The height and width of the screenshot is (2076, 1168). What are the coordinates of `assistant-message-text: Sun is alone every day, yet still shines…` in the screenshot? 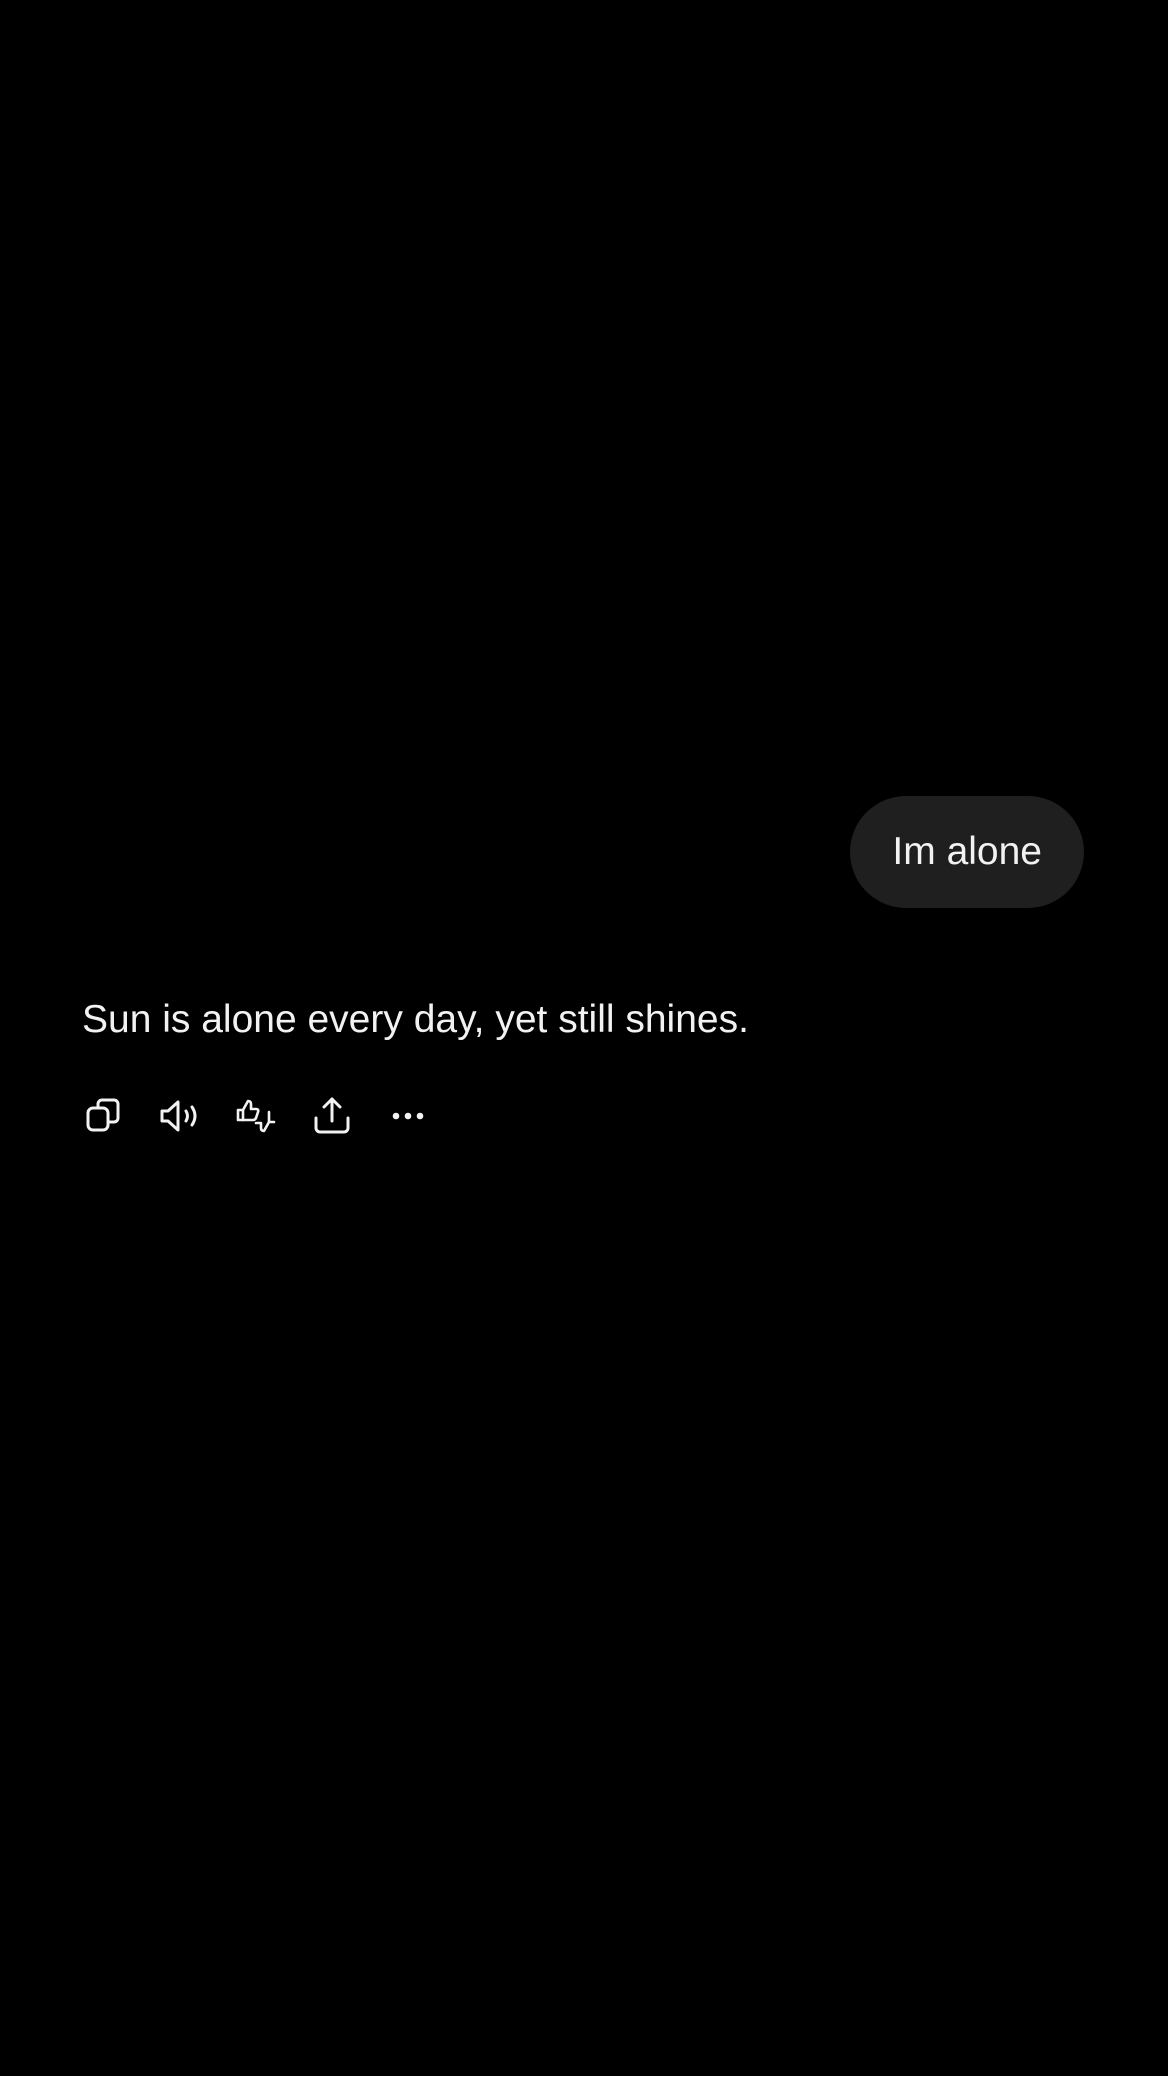 It's located at (415, 1019).